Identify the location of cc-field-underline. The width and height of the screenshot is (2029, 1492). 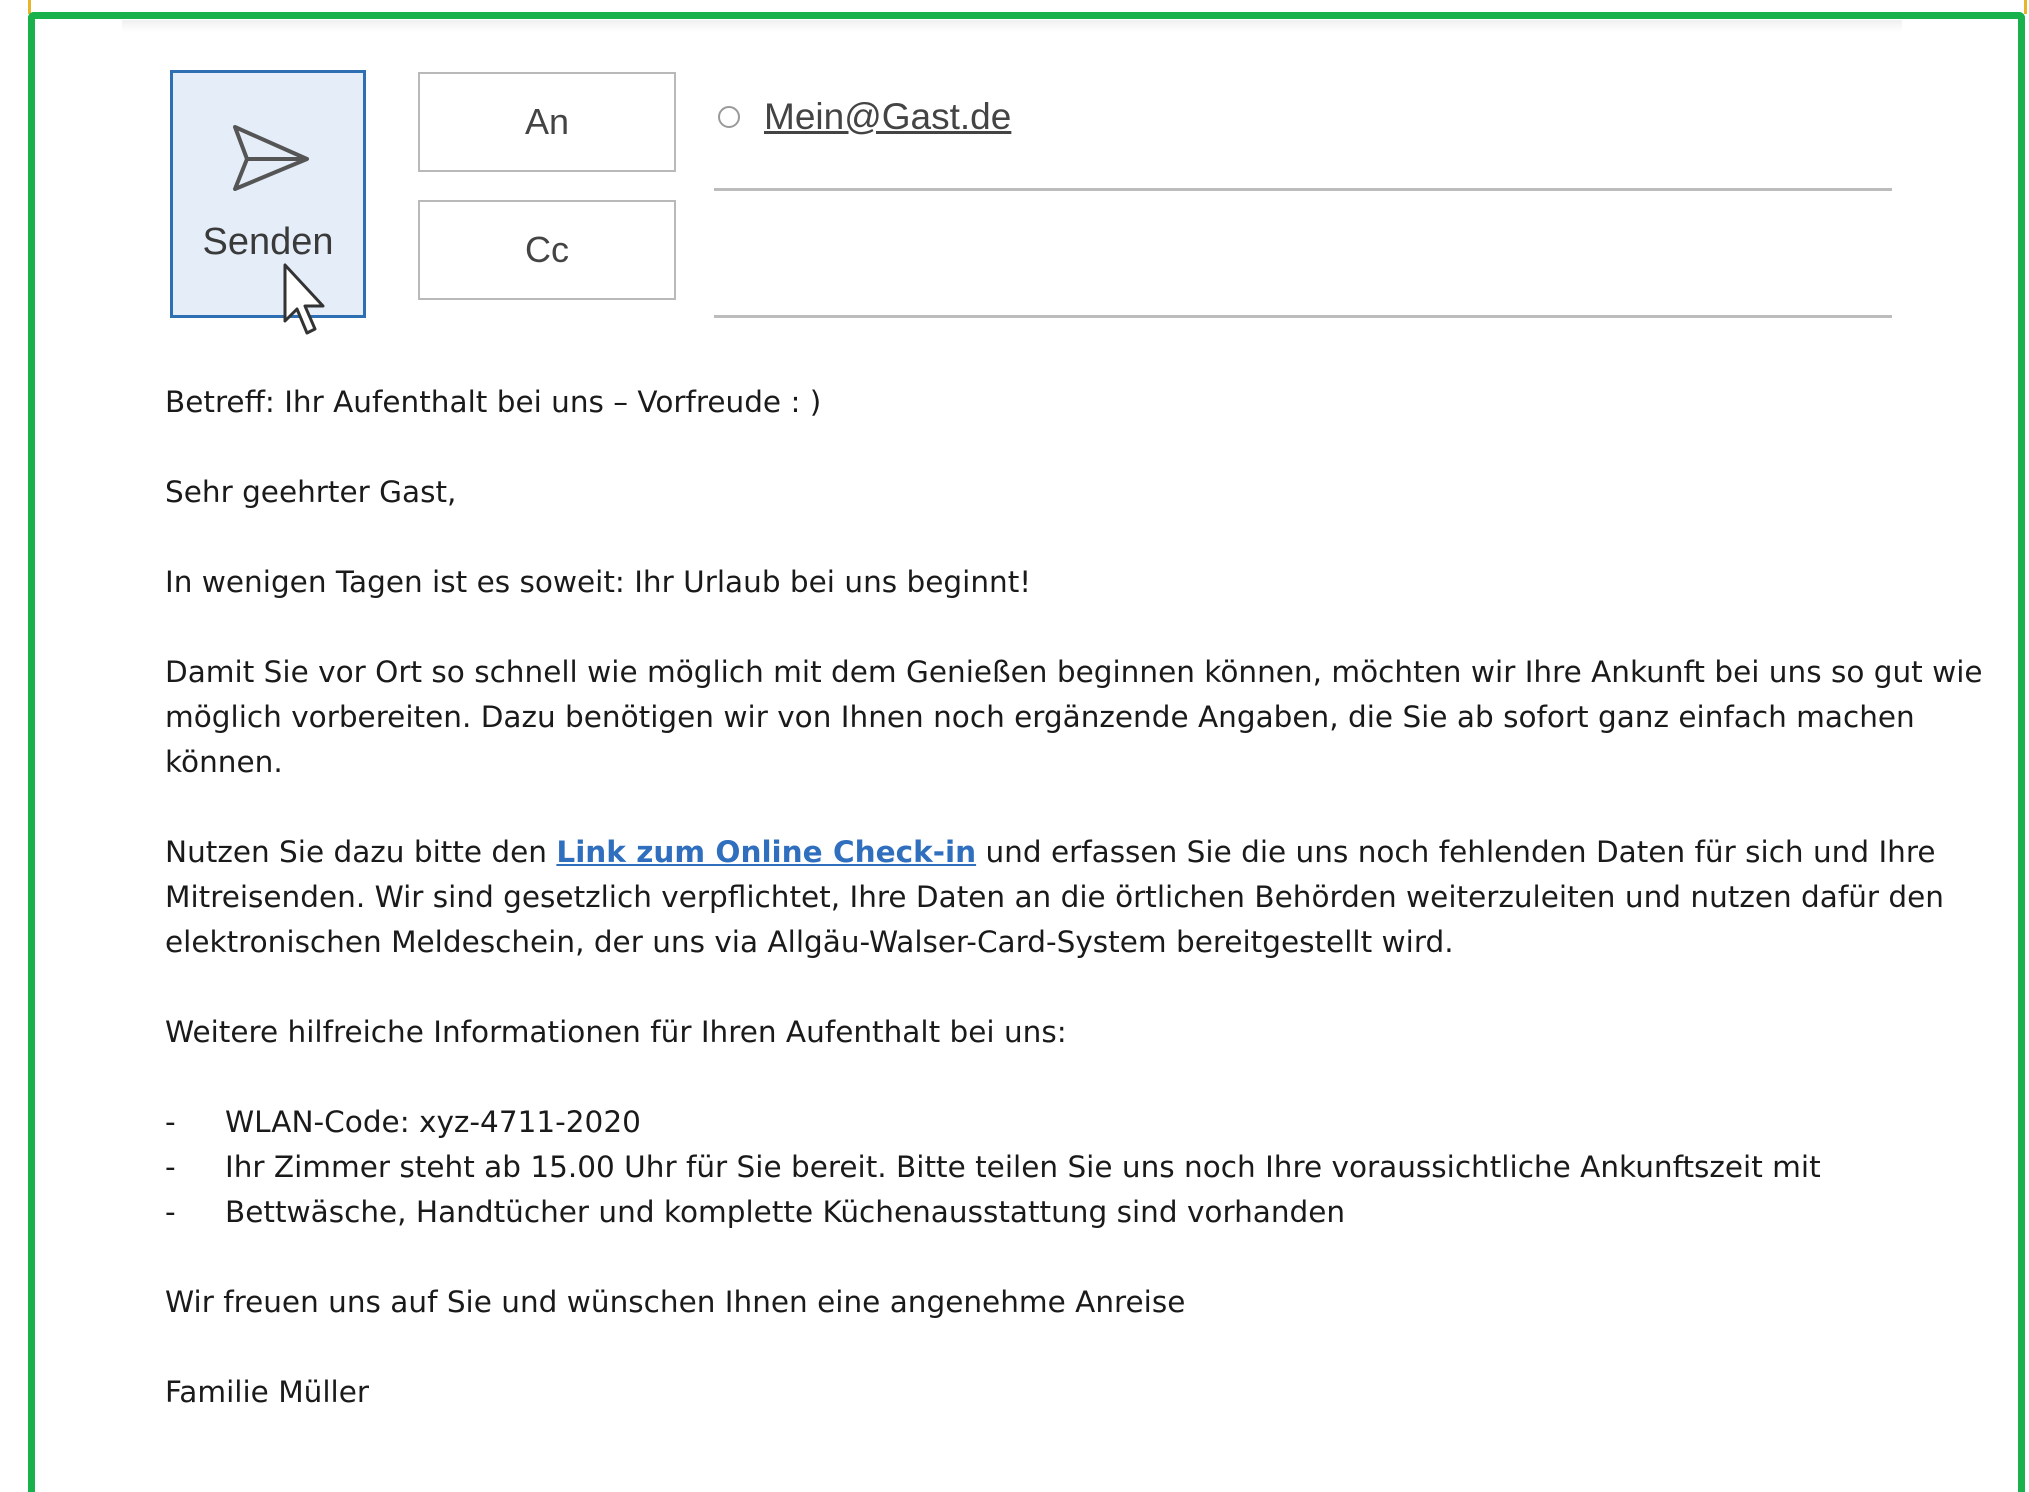
(1303, 316).